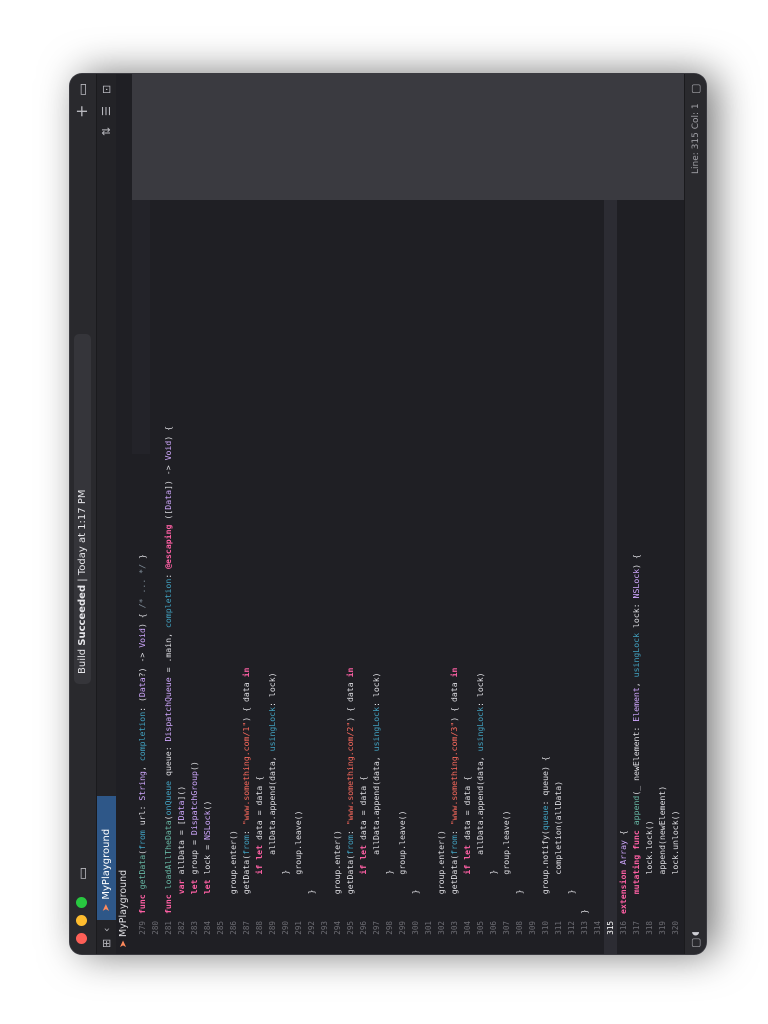  What do you see at coordinates (220, 928) in the screenshot?
I see `line-number: 285` at bounding box center [220, 928].